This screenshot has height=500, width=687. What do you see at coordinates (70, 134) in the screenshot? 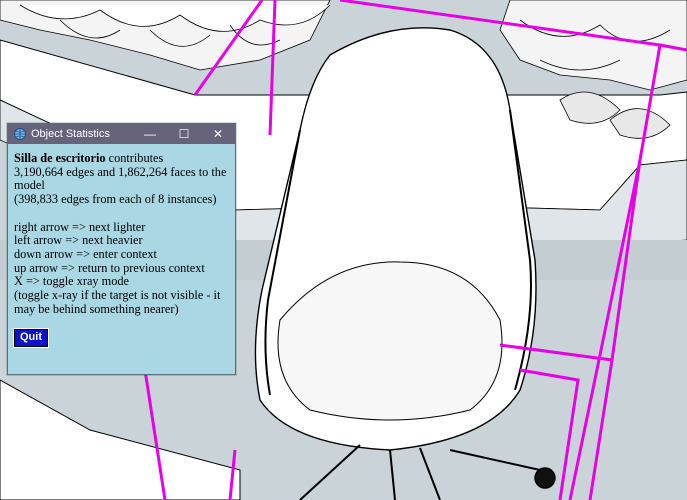
I see `dialog-title: Object Statistics` at bounding box center [70, 134].